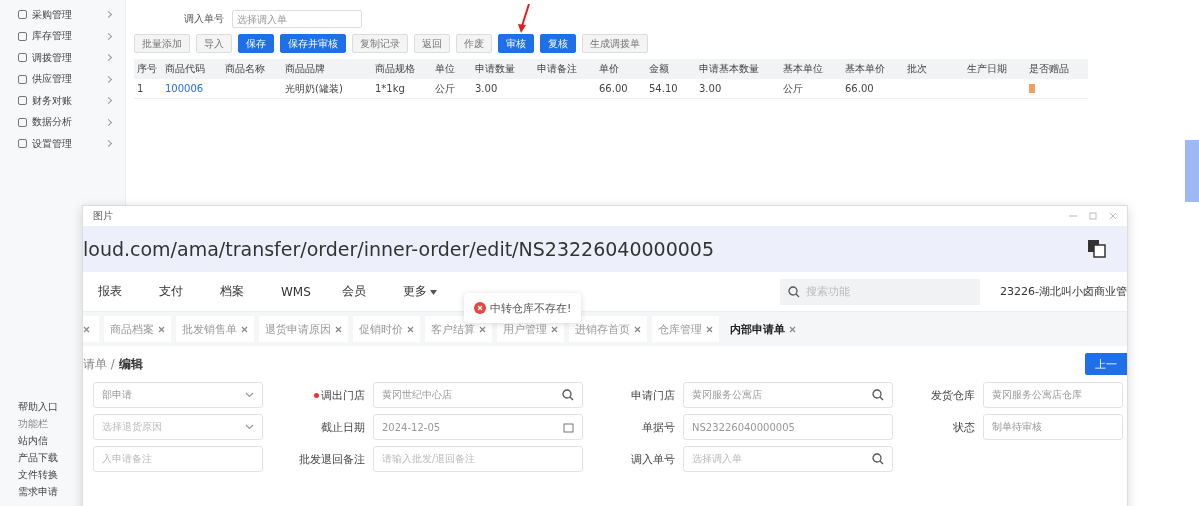 This screenshot has height=506, width=1199. I want to click on column-header: 基本单位, so click(811, 69).